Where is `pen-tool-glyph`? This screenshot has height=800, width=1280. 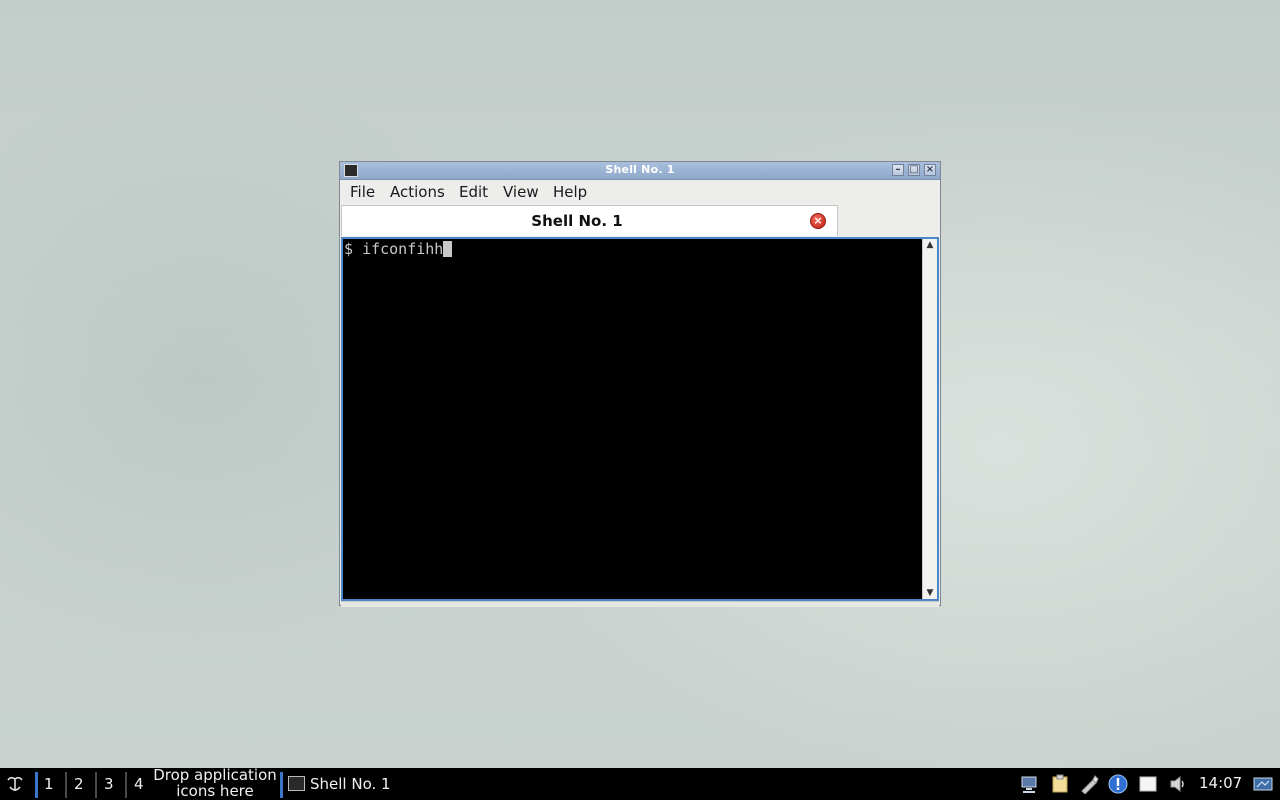 pen-tool-glyph is located at coordinates (1090, 785).